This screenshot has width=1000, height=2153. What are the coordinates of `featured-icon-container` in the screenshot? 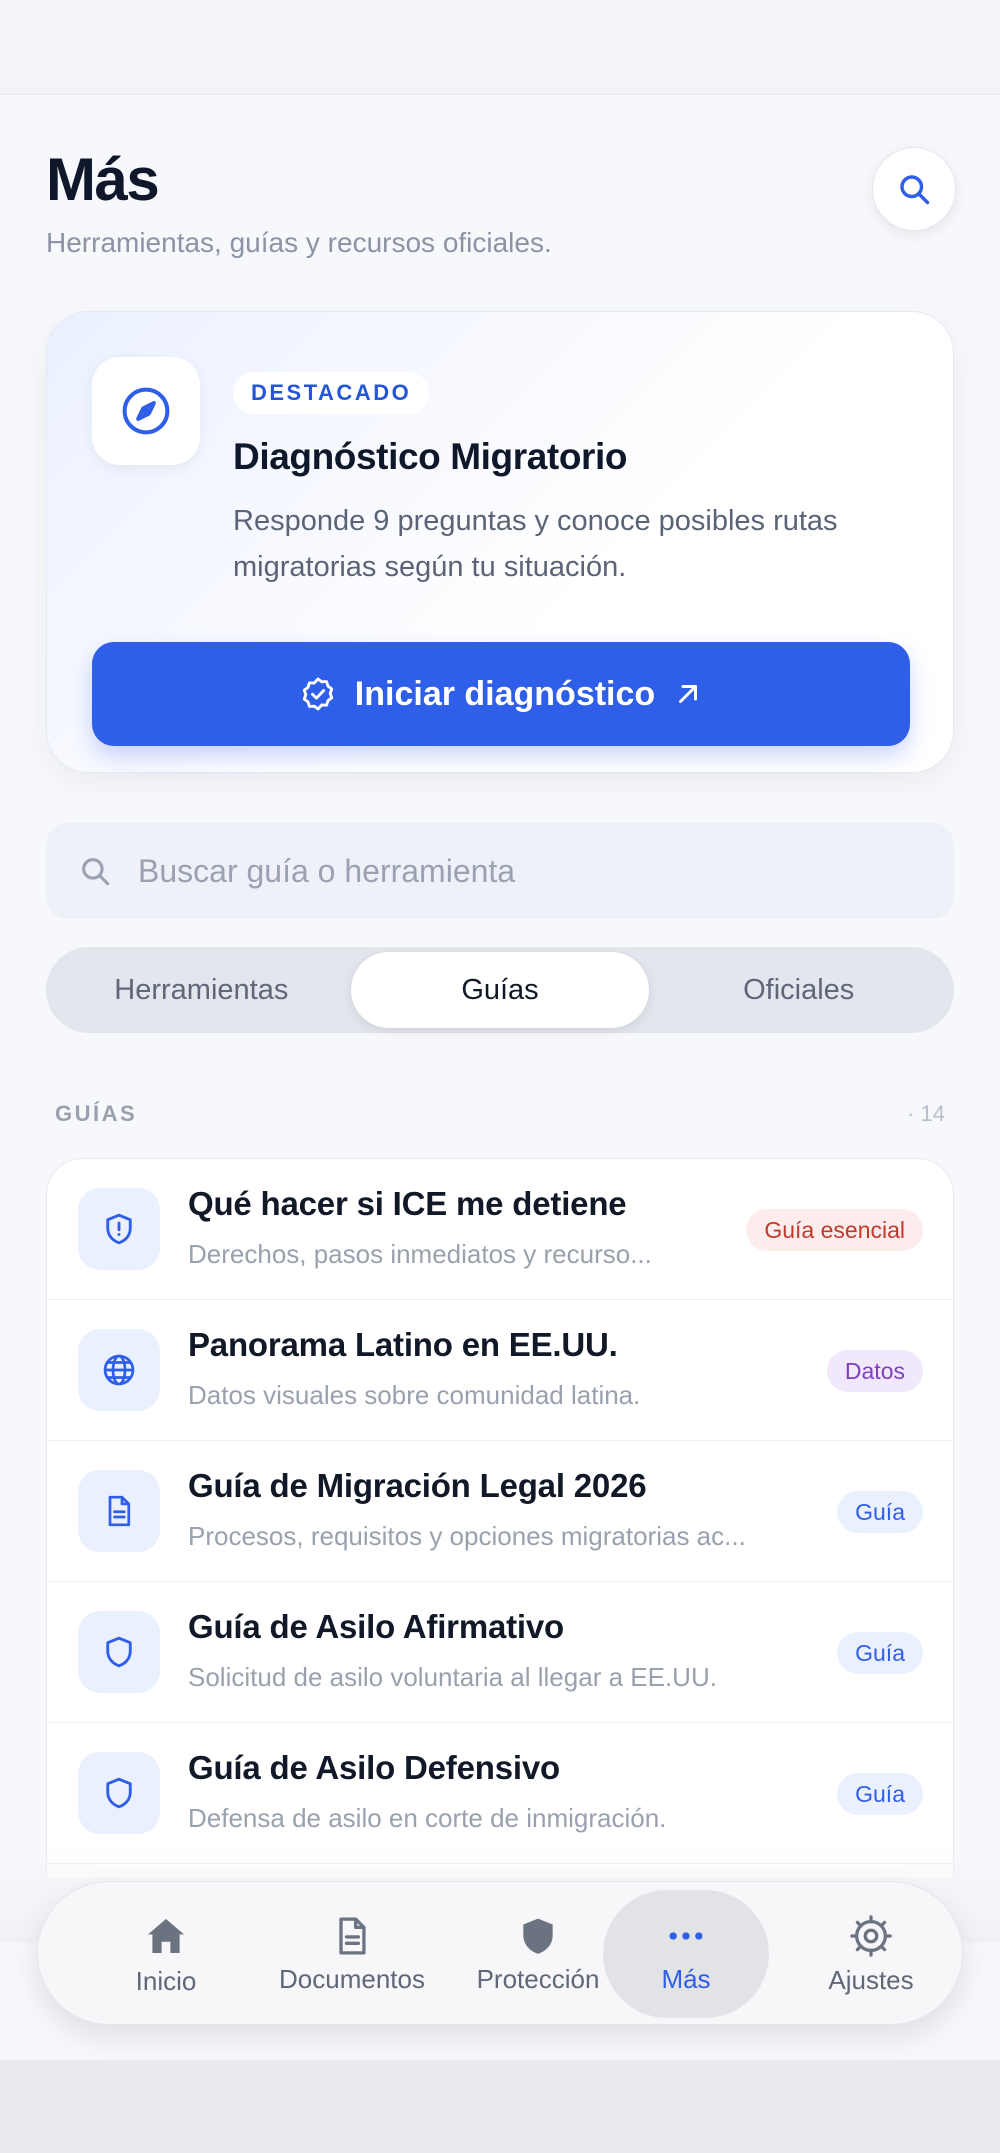 It's located at (146, 411).